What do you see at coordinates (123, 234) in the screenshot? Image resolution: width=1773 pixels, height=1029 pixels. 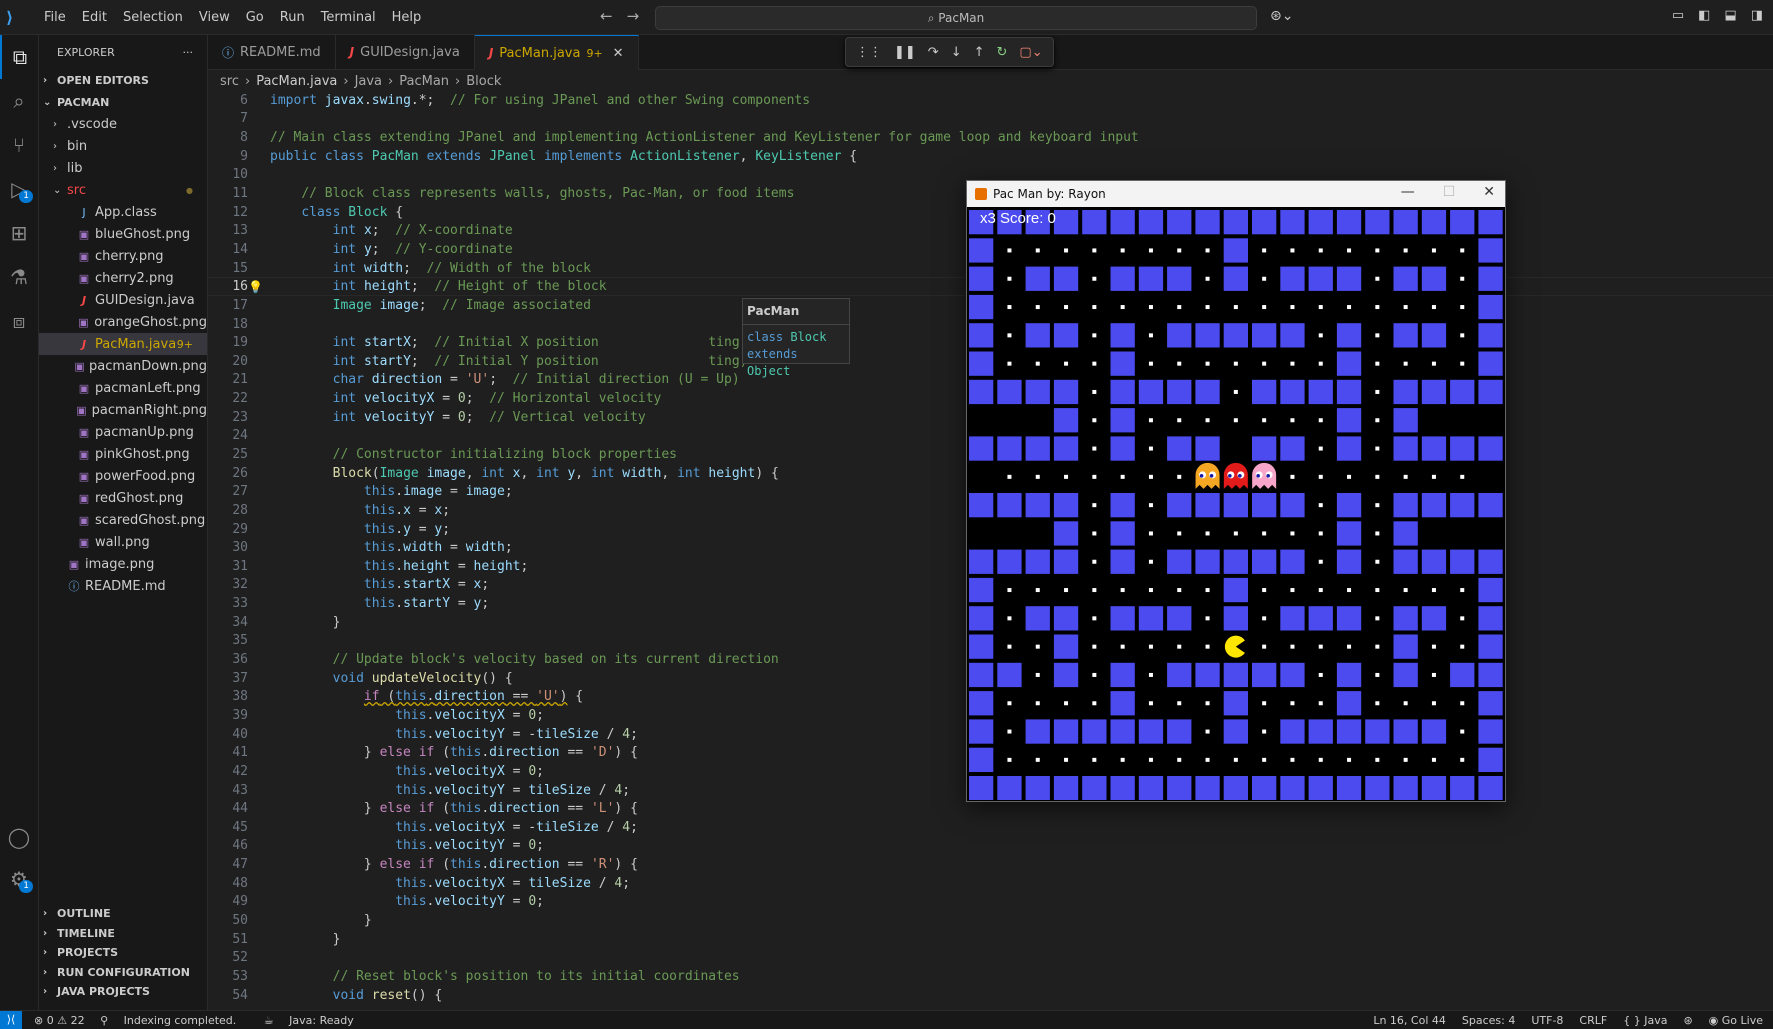 I see `tree-item: ▣ blueGhost.png` at bounding box center [123, 234].